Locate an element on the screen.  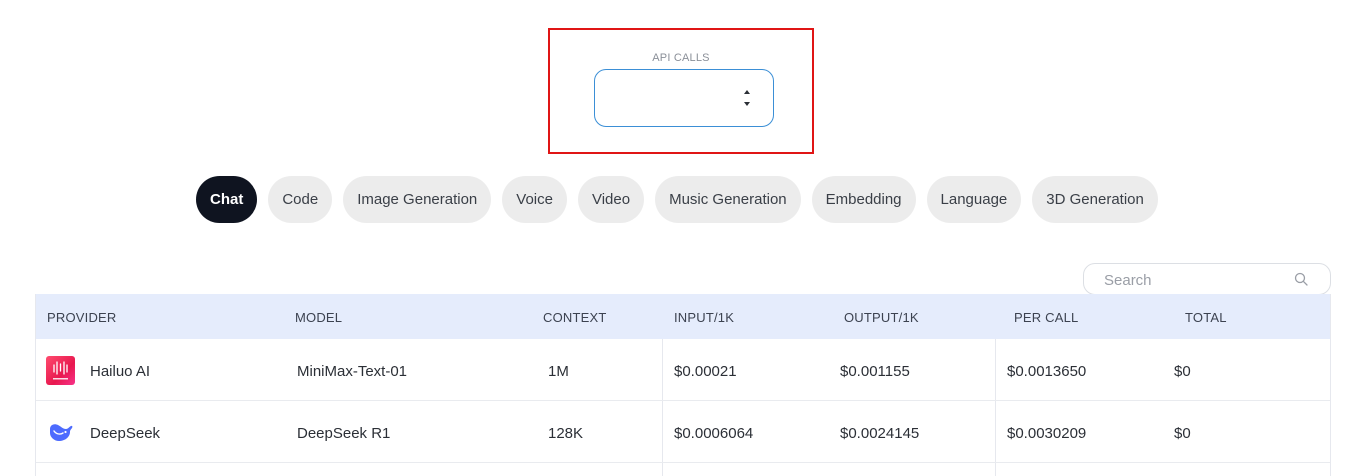
header-output: OUTPUT/1K is located at coordinates (881, 317).